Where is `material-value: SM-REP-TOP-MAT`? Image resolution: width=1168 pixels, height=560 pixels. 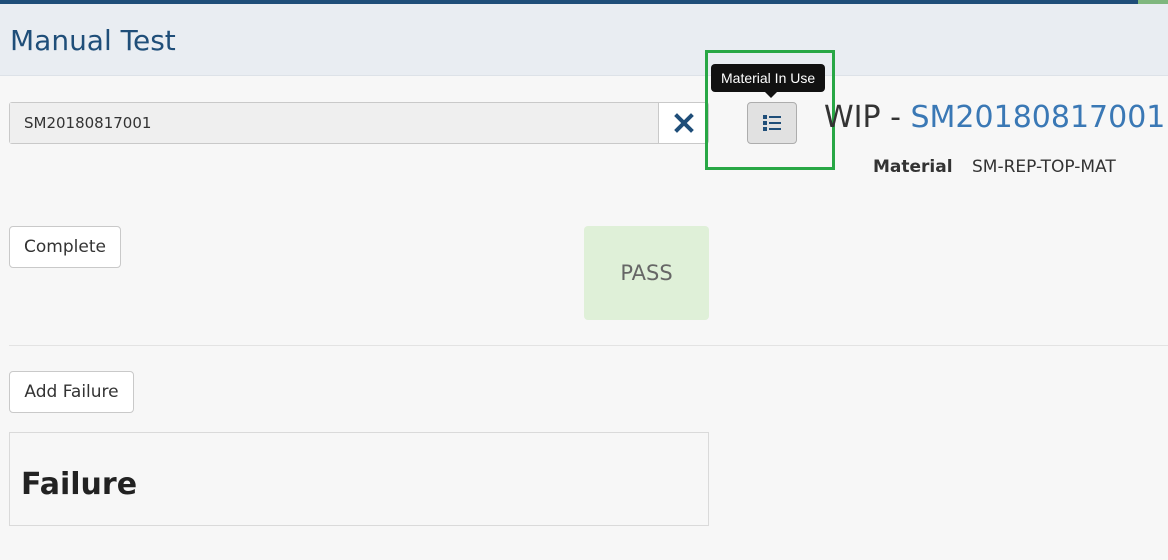
material-value: SM-REP-TOP-MAT is located at coordinates (1044, 167).